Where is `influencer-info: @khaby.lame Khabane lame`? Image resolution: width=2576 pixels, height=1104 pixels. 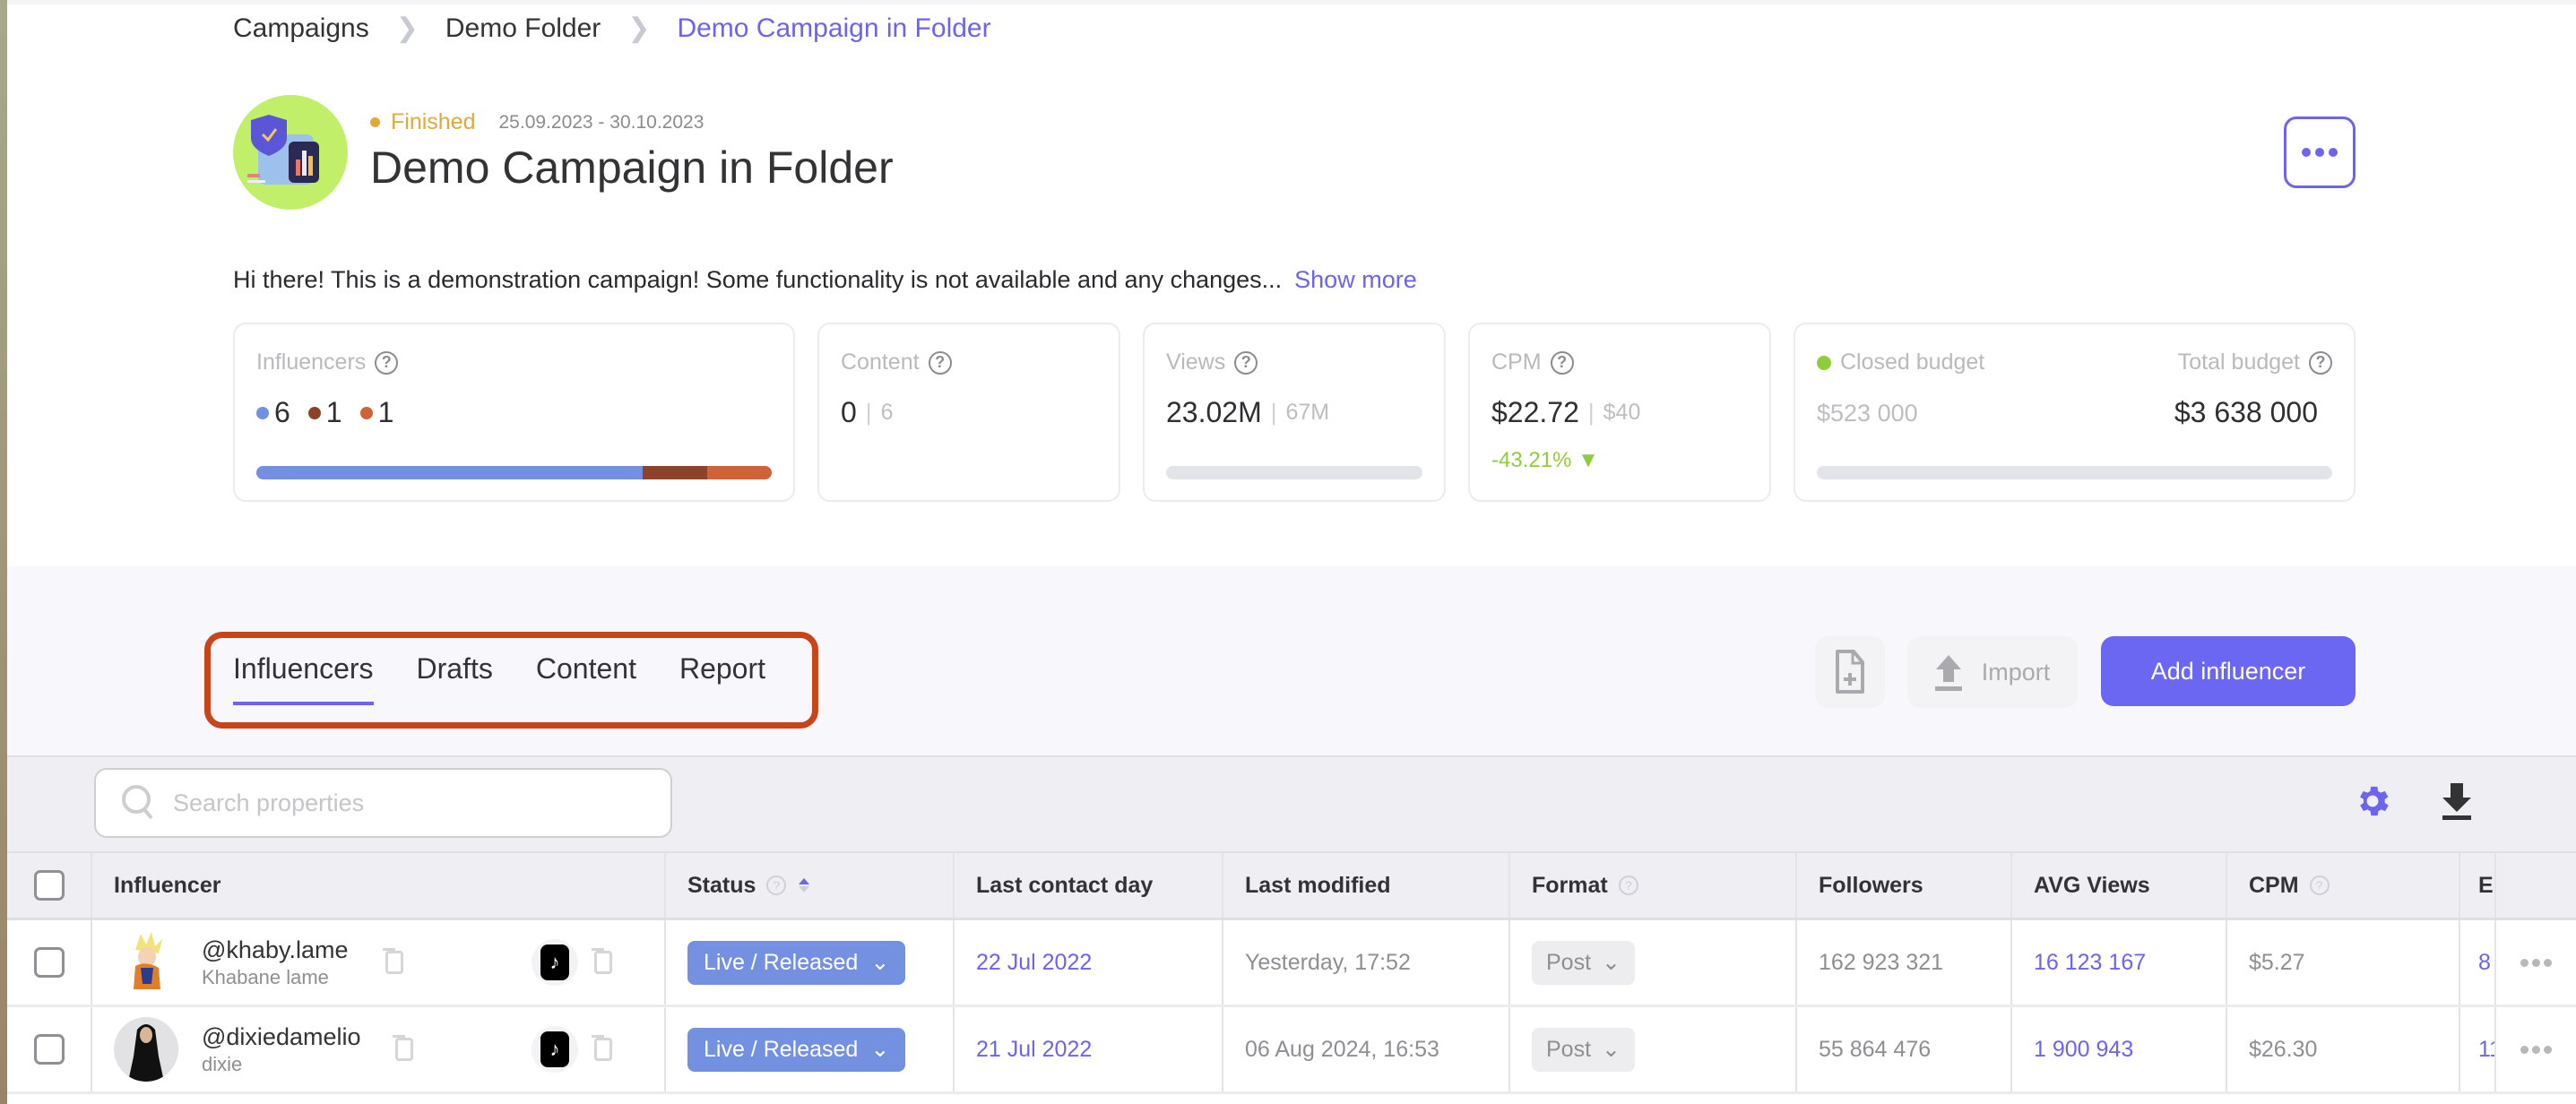
influencer-info: @khaby.lame Khabane lame is located at coordinates (275, 962).